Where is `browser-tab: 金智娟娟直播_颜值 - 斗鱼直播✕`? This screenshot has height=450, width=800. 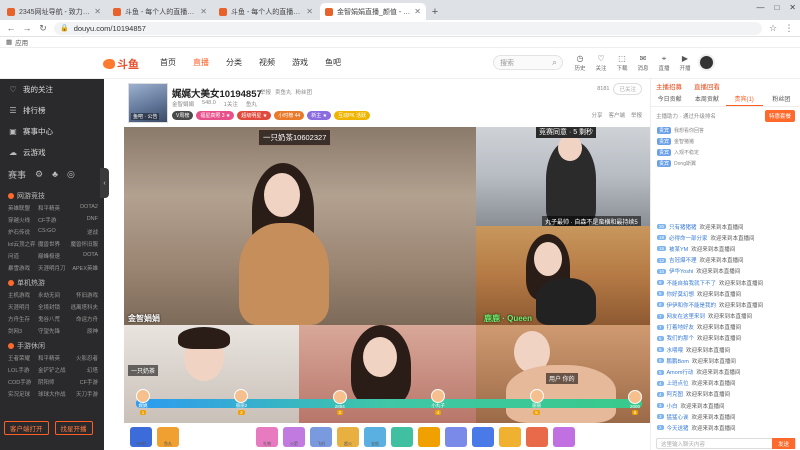 browser-tab: 金智娟娟直播_颜值 - 斗鱼直播✕ is located at coordinates (373, 11).